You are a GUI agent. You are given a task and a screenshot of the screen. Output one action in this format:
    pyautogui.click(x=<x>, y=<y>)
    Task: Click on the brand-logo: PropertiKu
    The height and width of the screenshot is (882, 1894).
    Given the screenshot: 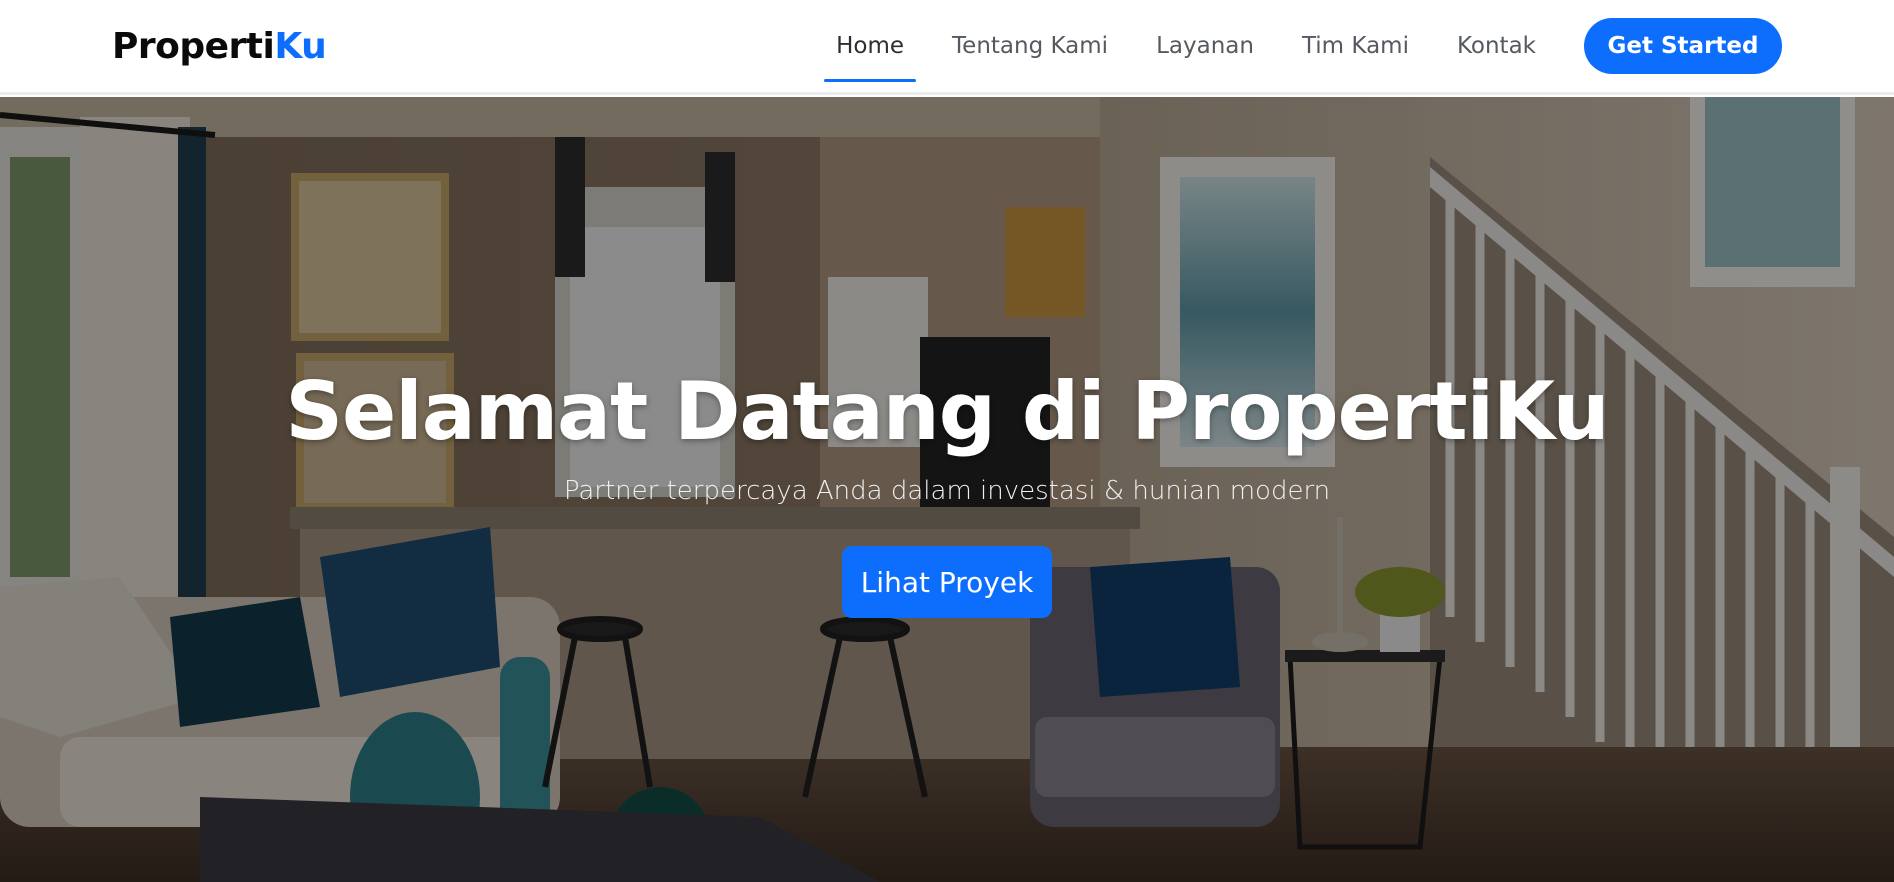 What is the action you would take?
    pyautogui.click(x=219, y=46)
    